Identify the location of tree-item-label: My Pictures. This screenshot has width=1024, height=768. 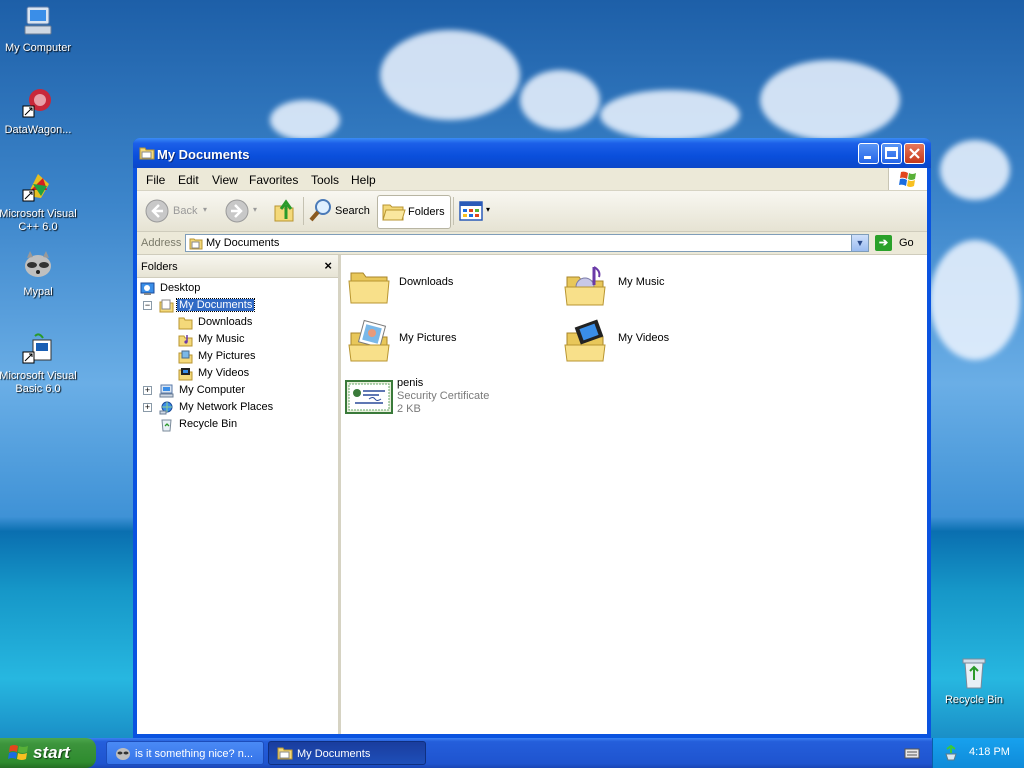
(227, 356).